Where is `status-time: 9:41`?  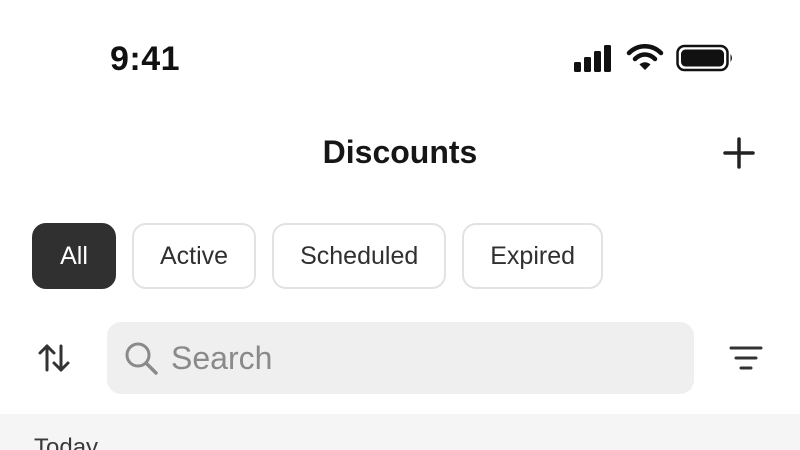 status-time: 9:41 is located at coordinates (145, 59).